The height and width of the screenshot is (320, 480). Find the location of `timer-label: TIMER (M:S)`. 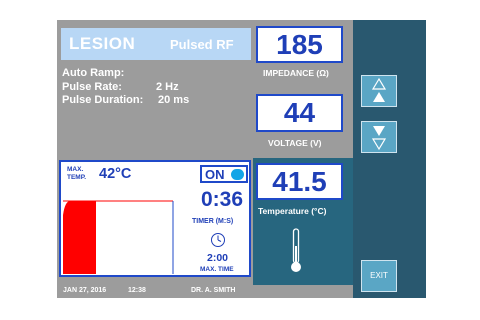

timer-label: TIMER (M:S) is located at coordinates (213, 221).